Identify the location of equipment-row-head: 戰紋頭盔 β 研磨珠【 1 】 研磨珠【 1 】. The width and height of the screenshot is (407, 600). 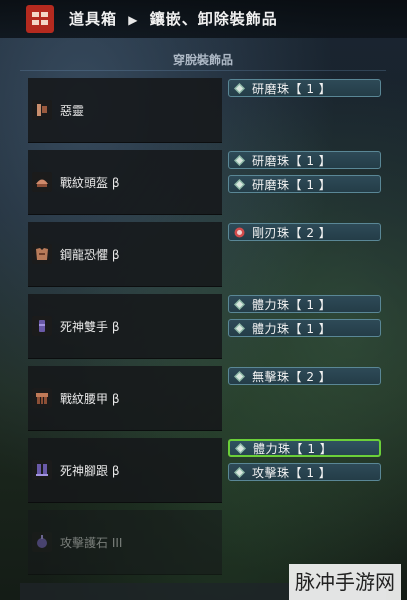
(203, 182).